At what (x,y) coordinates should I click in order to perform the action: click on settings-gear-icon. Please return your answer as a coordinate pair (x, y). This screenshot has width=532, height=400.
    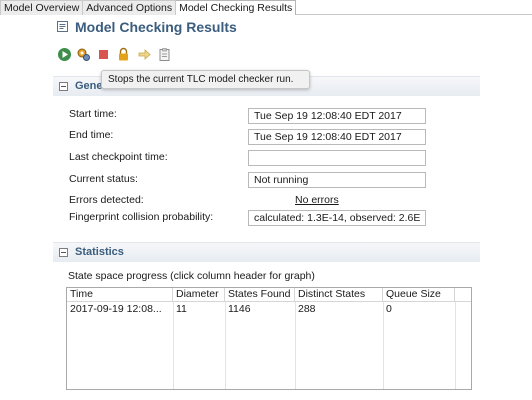
    Looking at the image, I should click on (83, 54).